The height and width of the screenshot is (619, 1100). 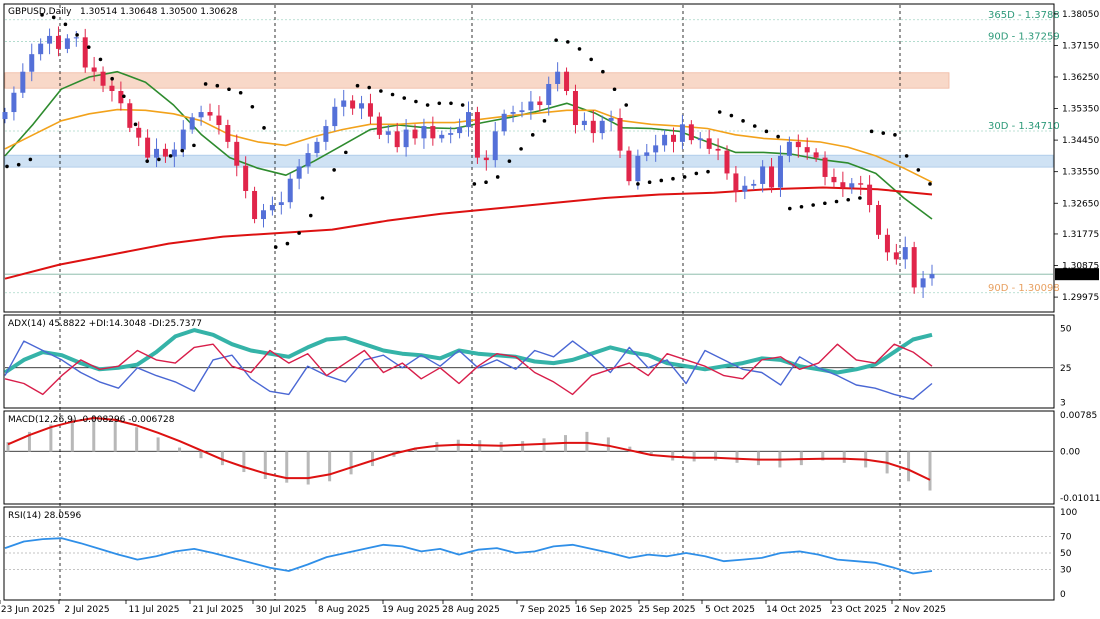 What do you see at coordinates (1080, 46) in the screenshot?
I see `price-tick-label: 1.37150` at bounding box center [1080, 46].